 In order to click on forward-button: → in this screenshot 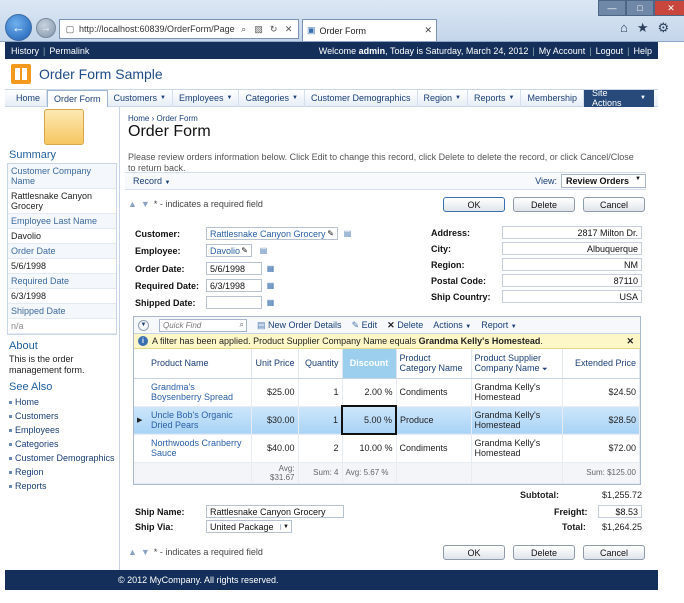, I will do `click(46, 28)`.